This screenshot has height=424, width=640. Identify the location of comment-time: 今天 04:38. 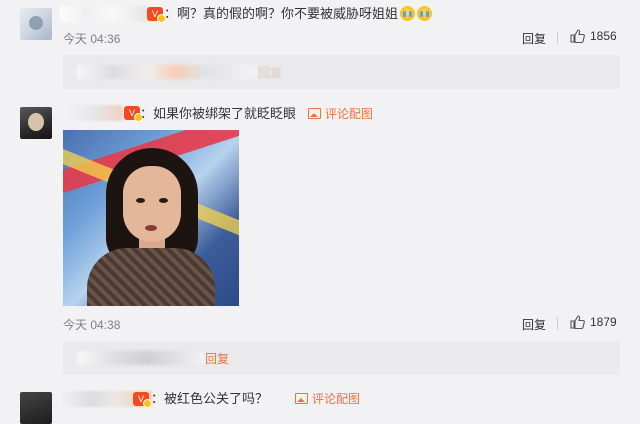
(92, 325).